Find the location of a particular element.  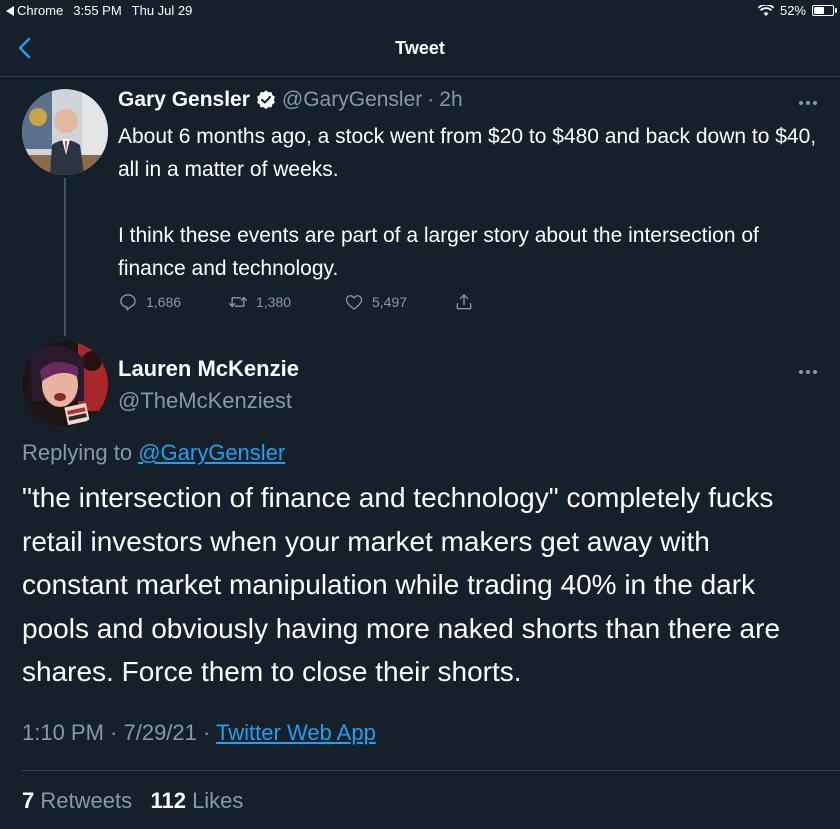

tweet-stats: 7 Retweets 112 Likes is located at coordinates (132, 801).